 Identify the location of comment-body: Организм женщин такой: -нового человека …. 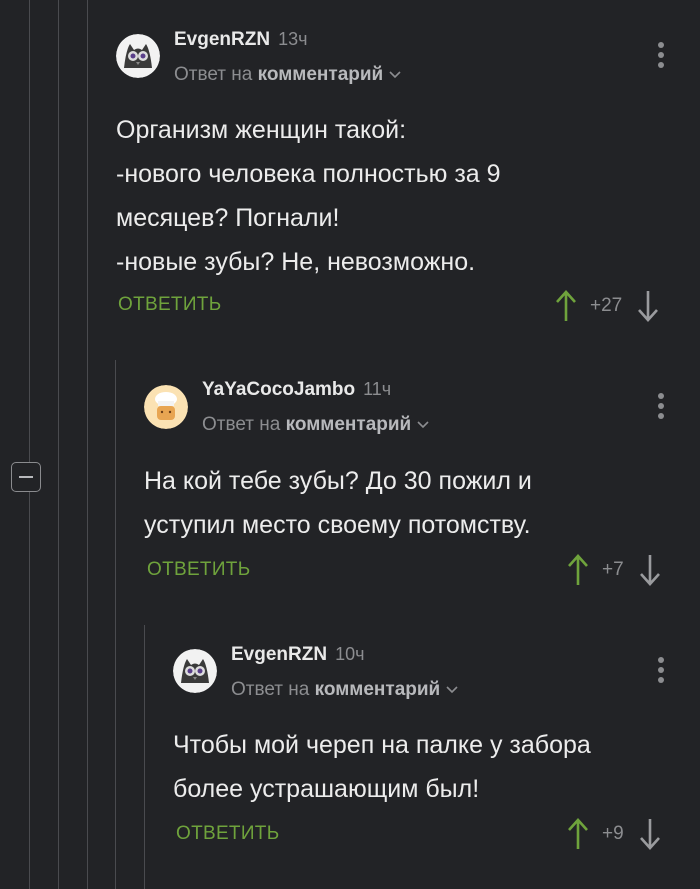
(308, 196).